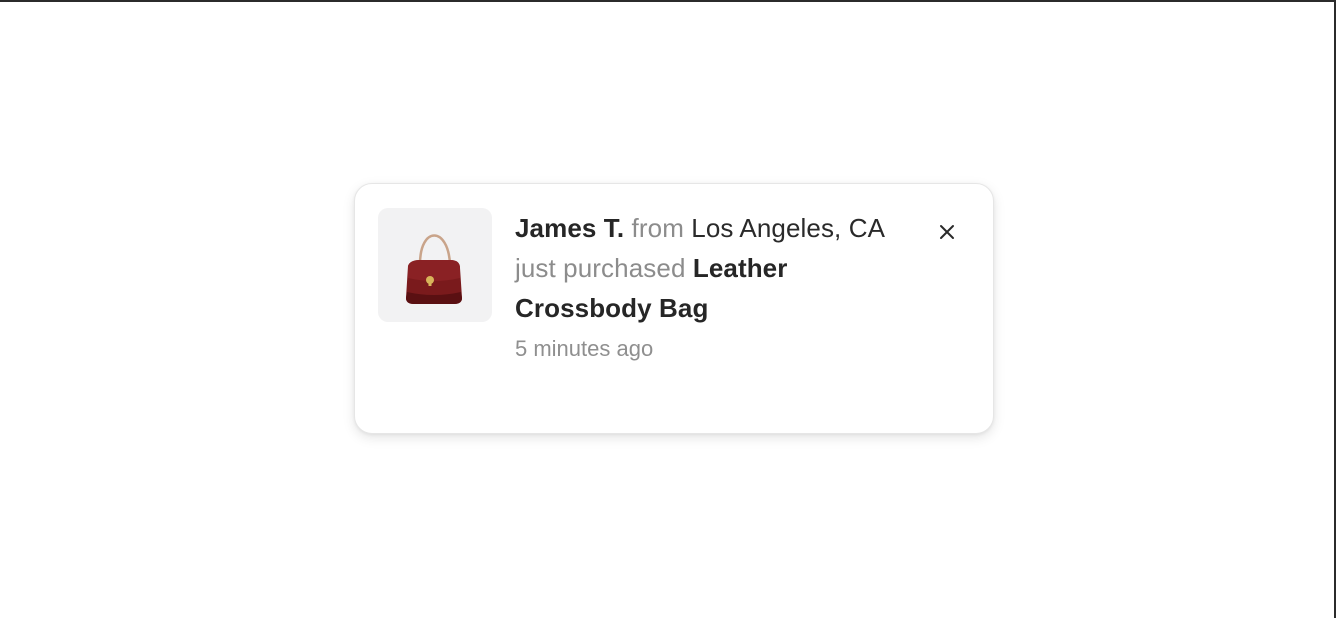 The width and height of the screenshot is (1336, 618). I want to click on window-top-border, so click(668, 1).